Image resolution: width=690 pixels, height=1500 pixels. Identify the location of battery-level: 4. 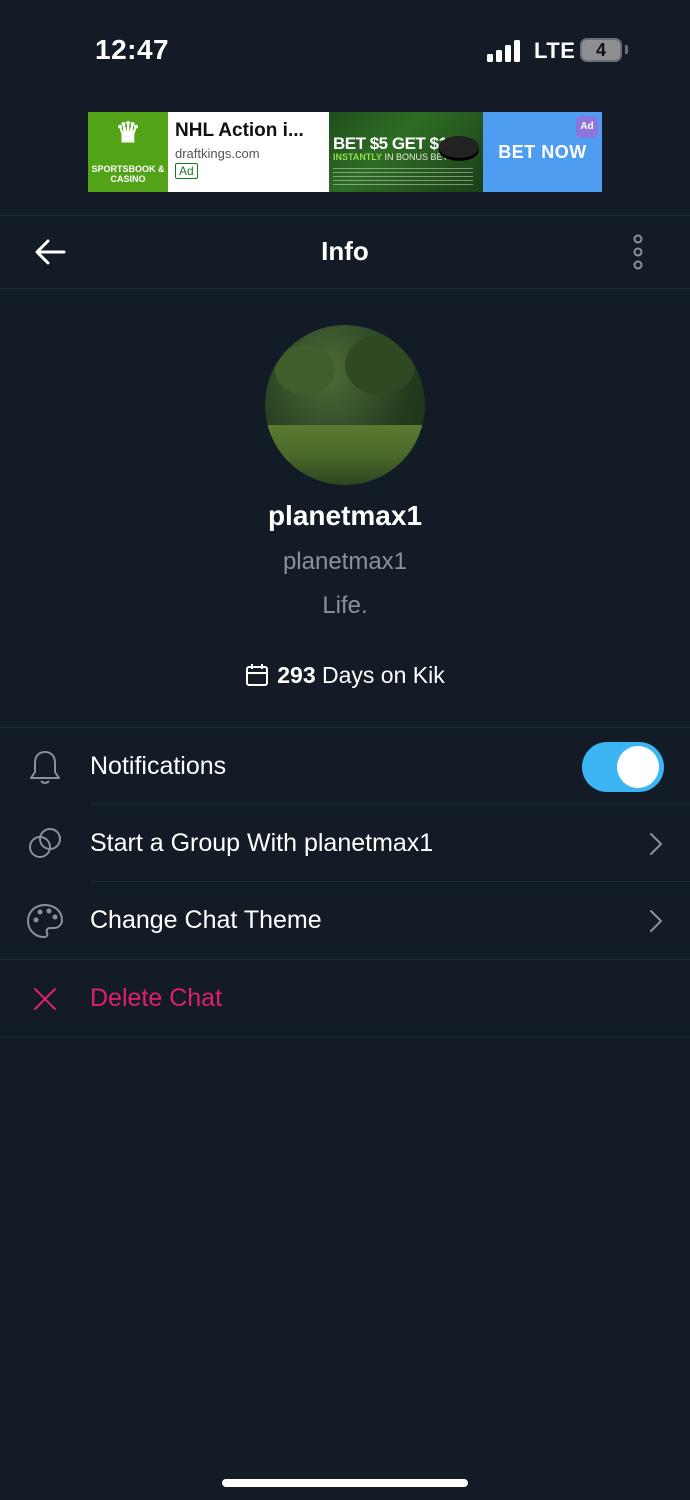
(600, 50).